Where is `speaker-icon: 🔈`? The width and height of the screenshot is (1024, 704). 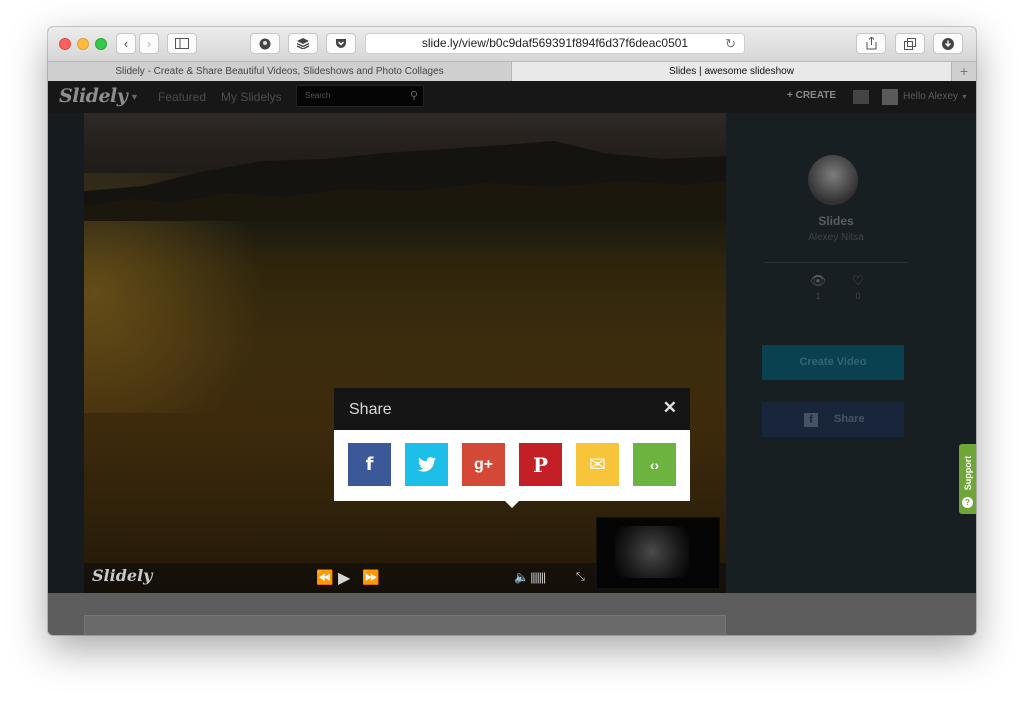
speaker-icon: 🔈 is located at coordinates (521, 577).